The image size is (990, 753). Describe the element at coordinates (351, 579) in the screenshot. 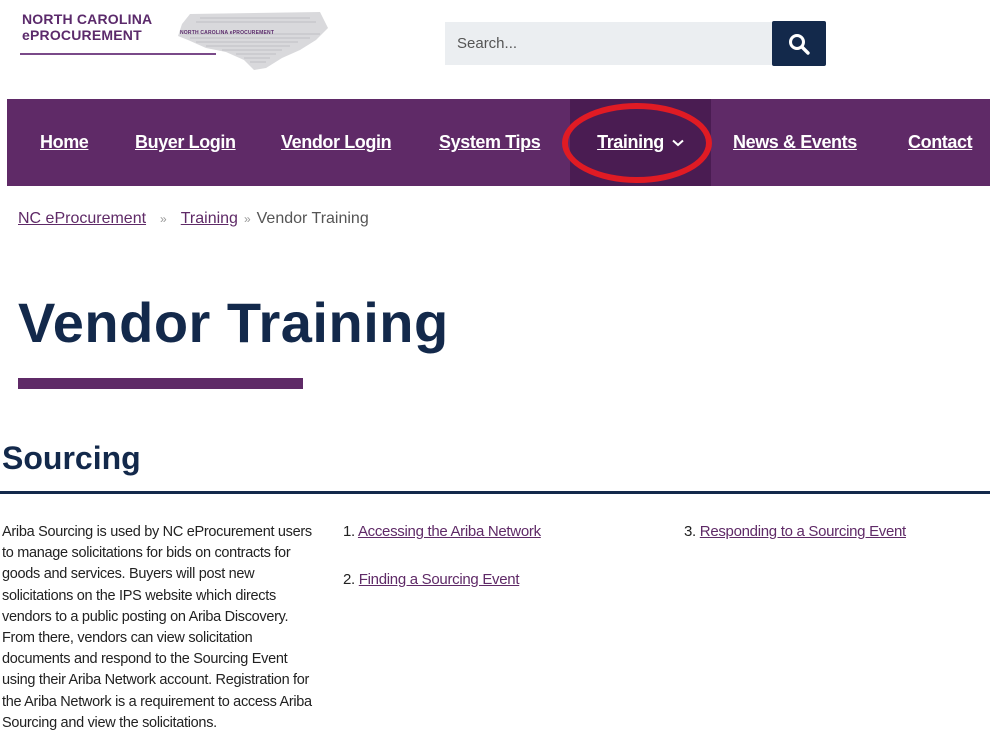

I see `list-number: 2.` at that location.